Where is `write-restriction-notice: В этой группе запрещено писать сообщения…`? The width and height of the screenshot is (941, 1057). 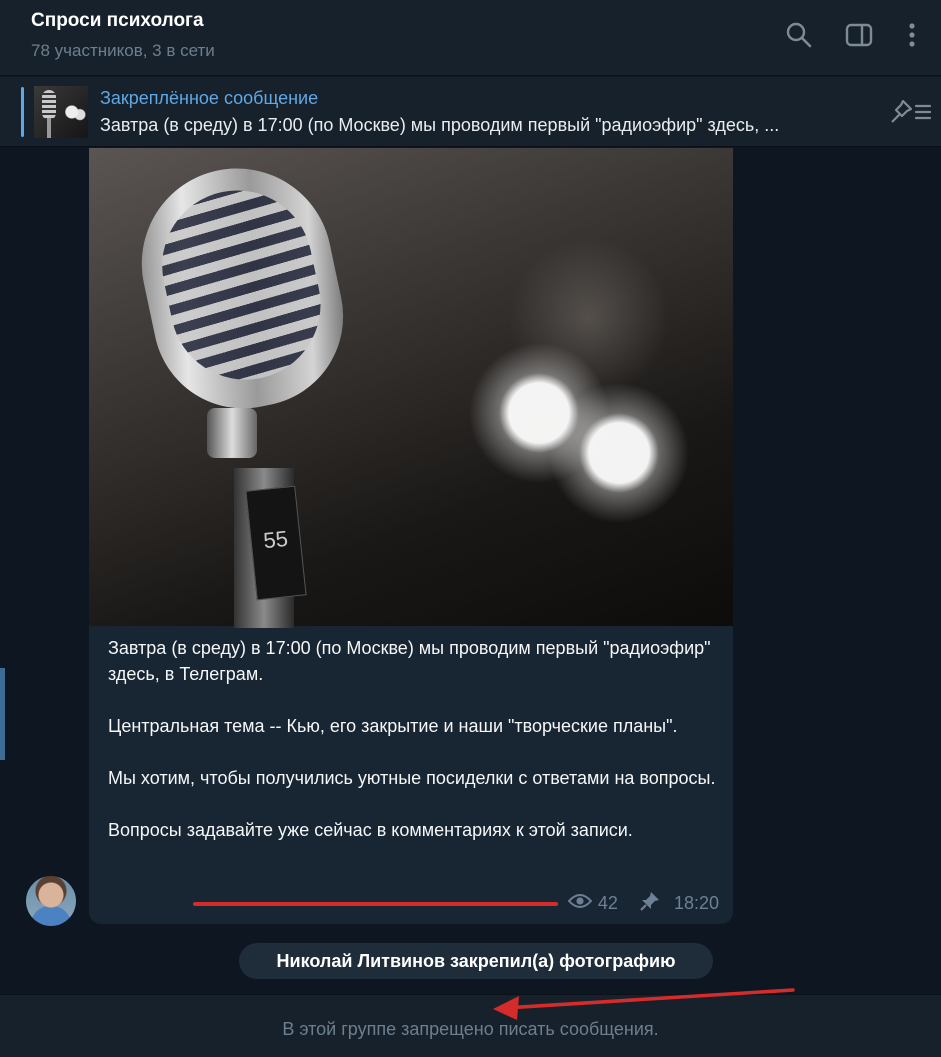
write-restriction-notice: В этой группе запрещено писать сообщения… is located at coordinates (470, 1029).